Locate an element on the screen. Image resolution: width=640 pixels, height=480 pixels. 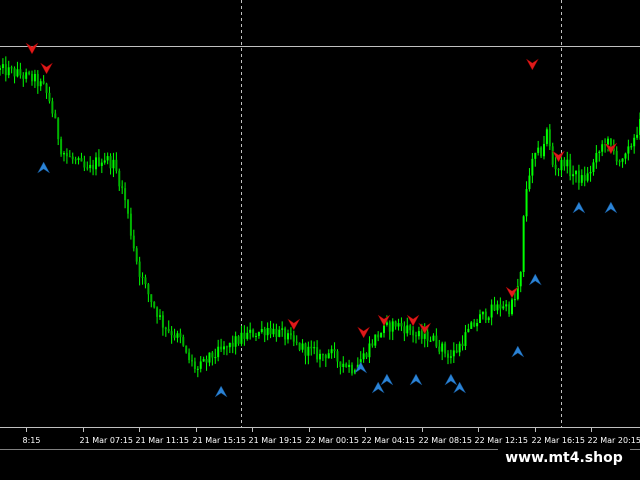
x-tick-label: 21 Mar 19:15 is located at coordinates (275, 440).